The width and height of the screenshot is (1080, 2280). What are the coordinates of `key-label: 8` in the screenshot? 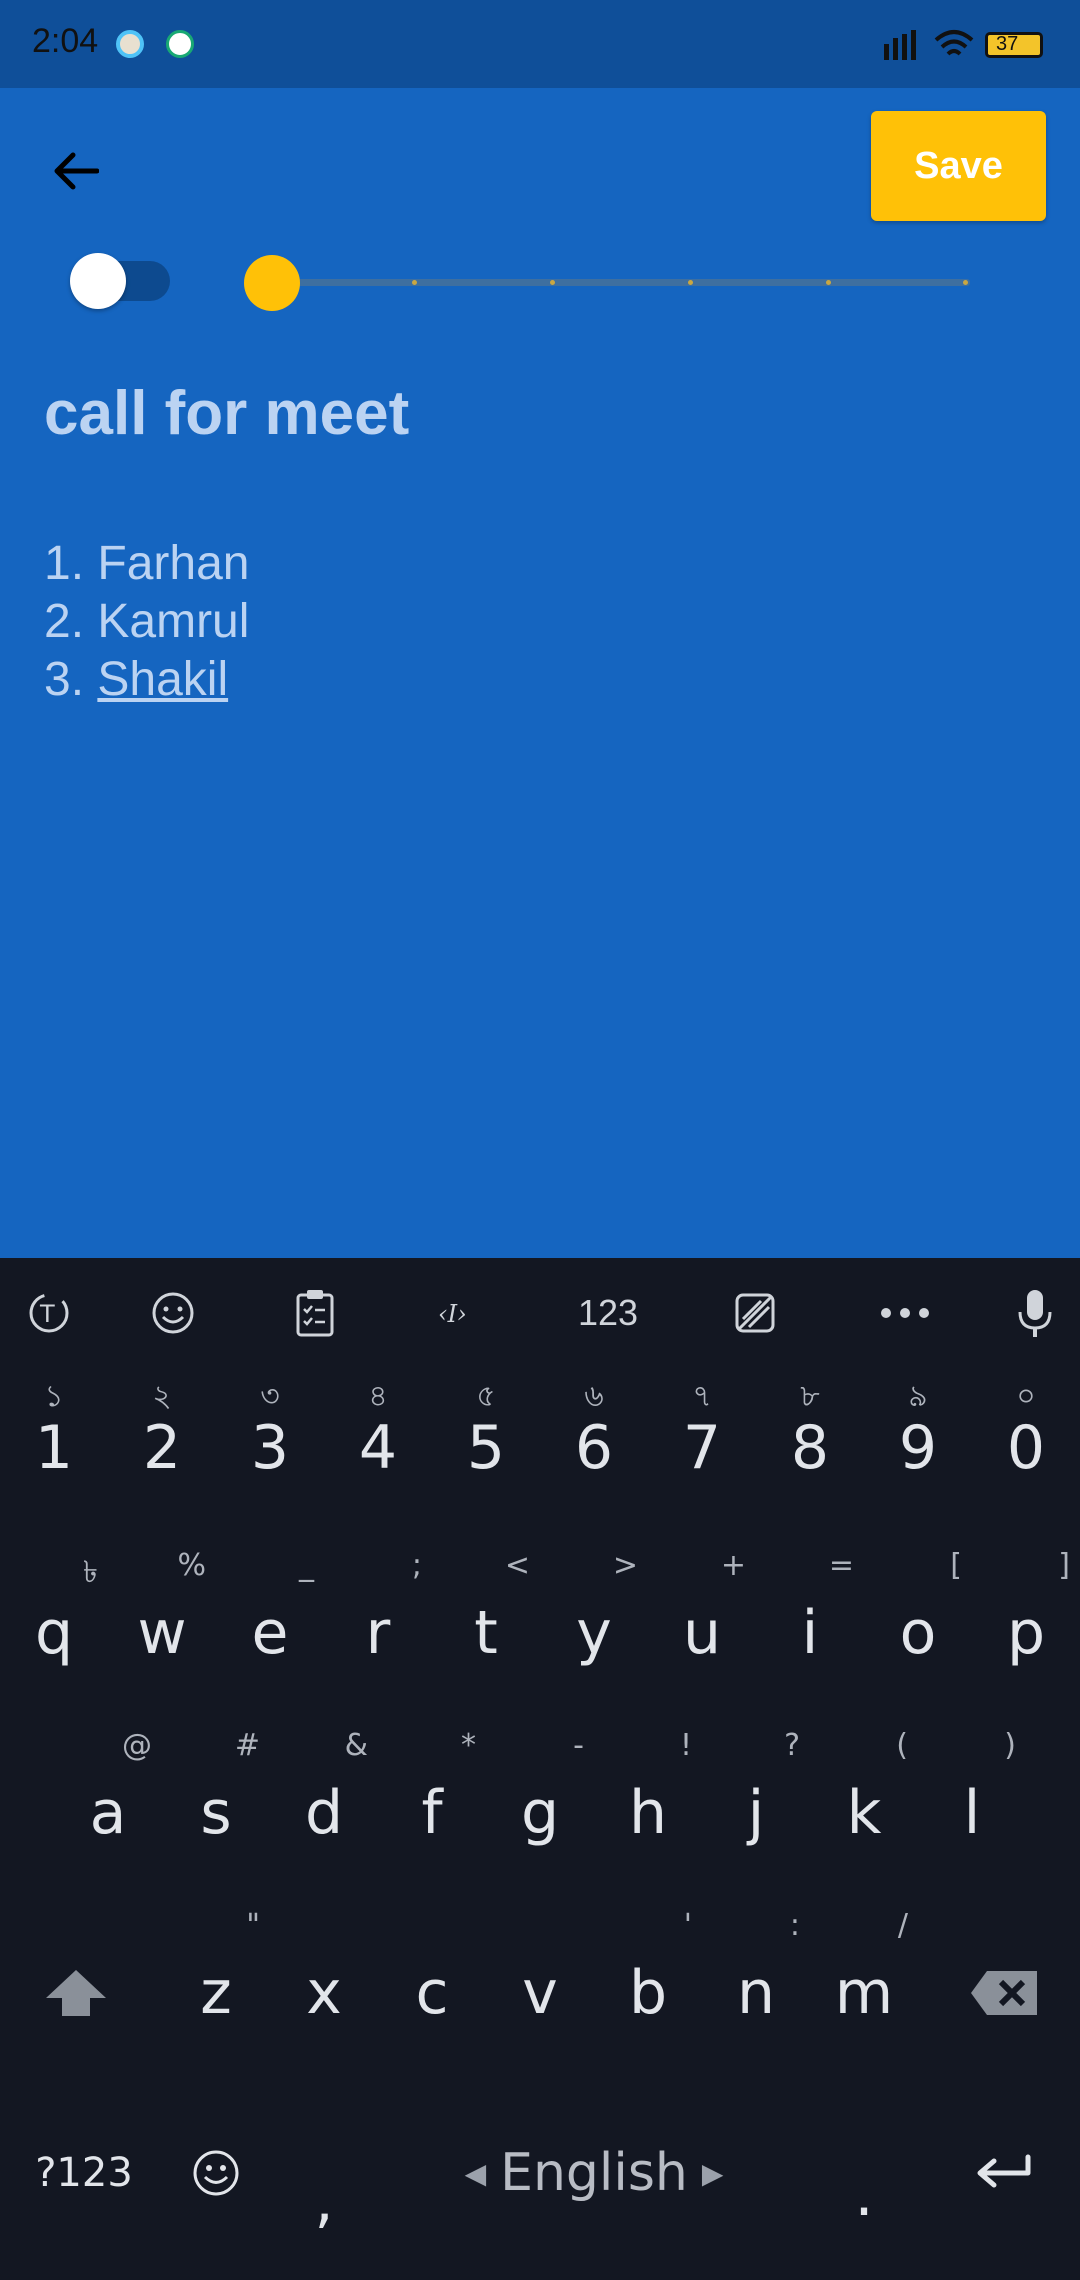 It's located at (810, 1448).